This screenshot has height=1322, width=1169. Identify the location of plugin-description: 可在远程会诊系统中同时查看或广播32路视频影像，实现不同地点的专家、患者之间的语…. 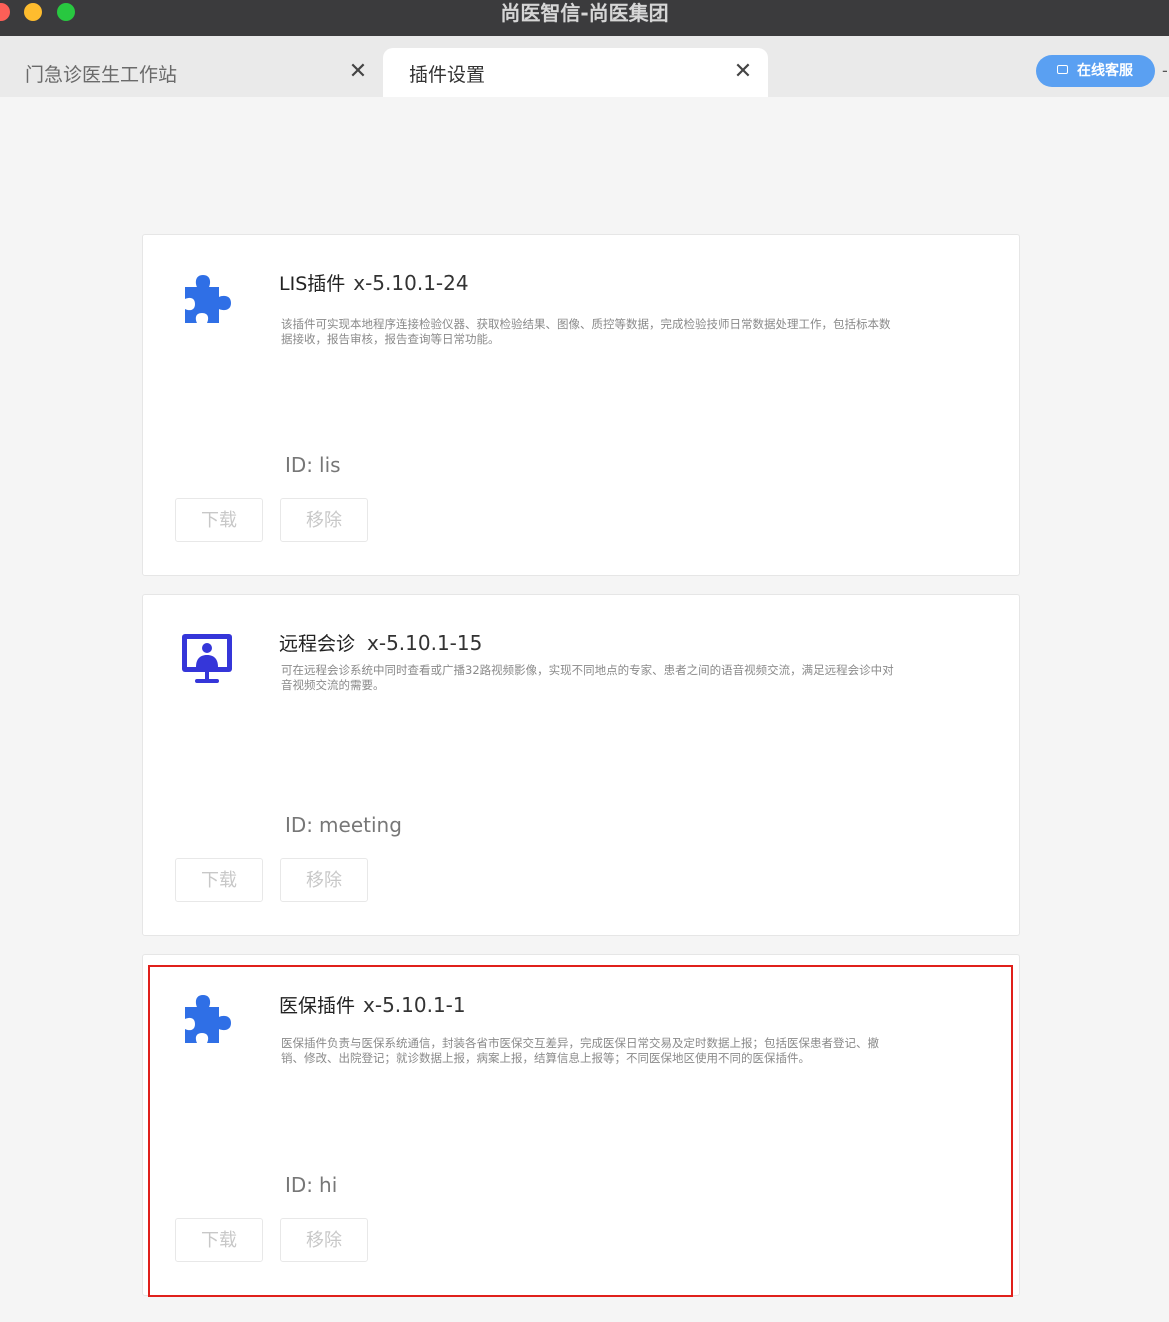
(587, 677).